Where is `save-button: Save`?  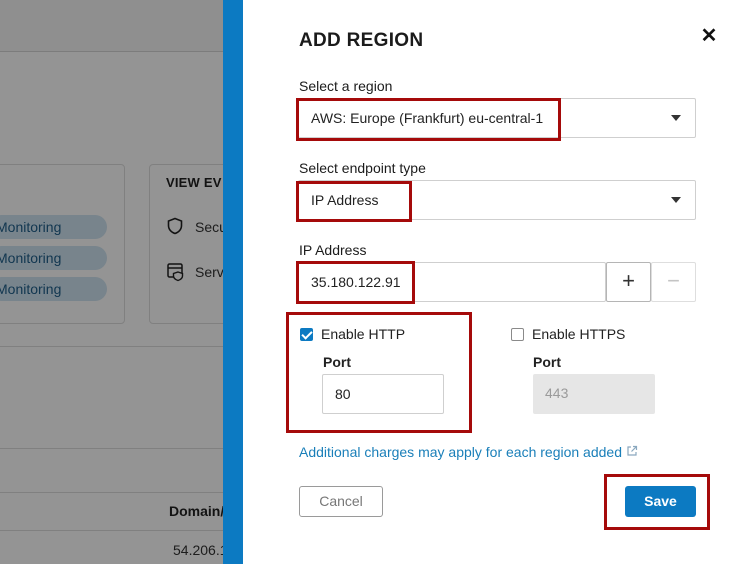 save-button: Save is located at coordinates (660, 501).